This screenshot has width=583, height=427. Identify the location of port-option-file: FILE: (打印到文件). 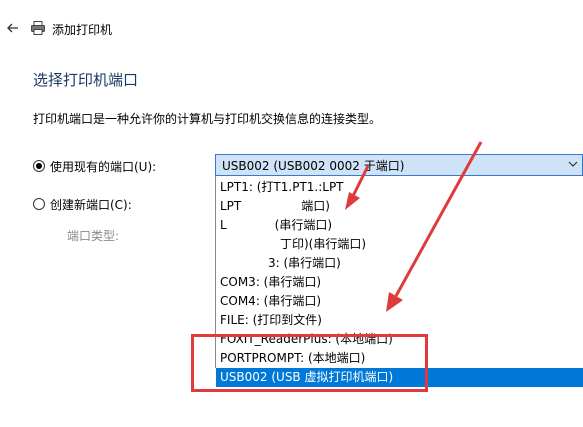
(399, 320).